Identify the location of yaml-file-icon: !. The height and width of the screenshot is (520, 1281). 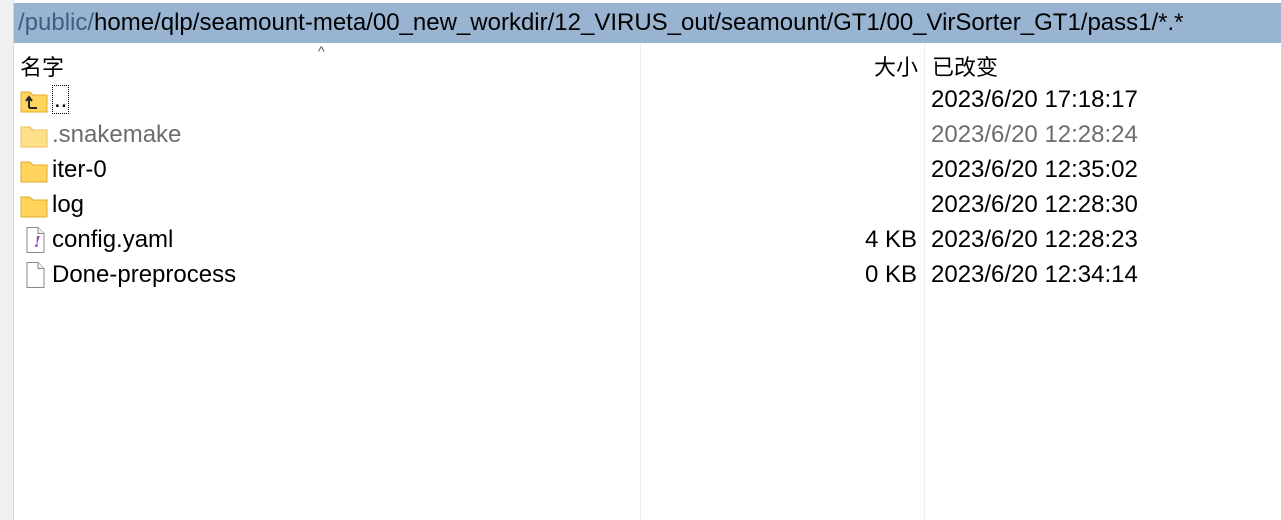
(34, 240).